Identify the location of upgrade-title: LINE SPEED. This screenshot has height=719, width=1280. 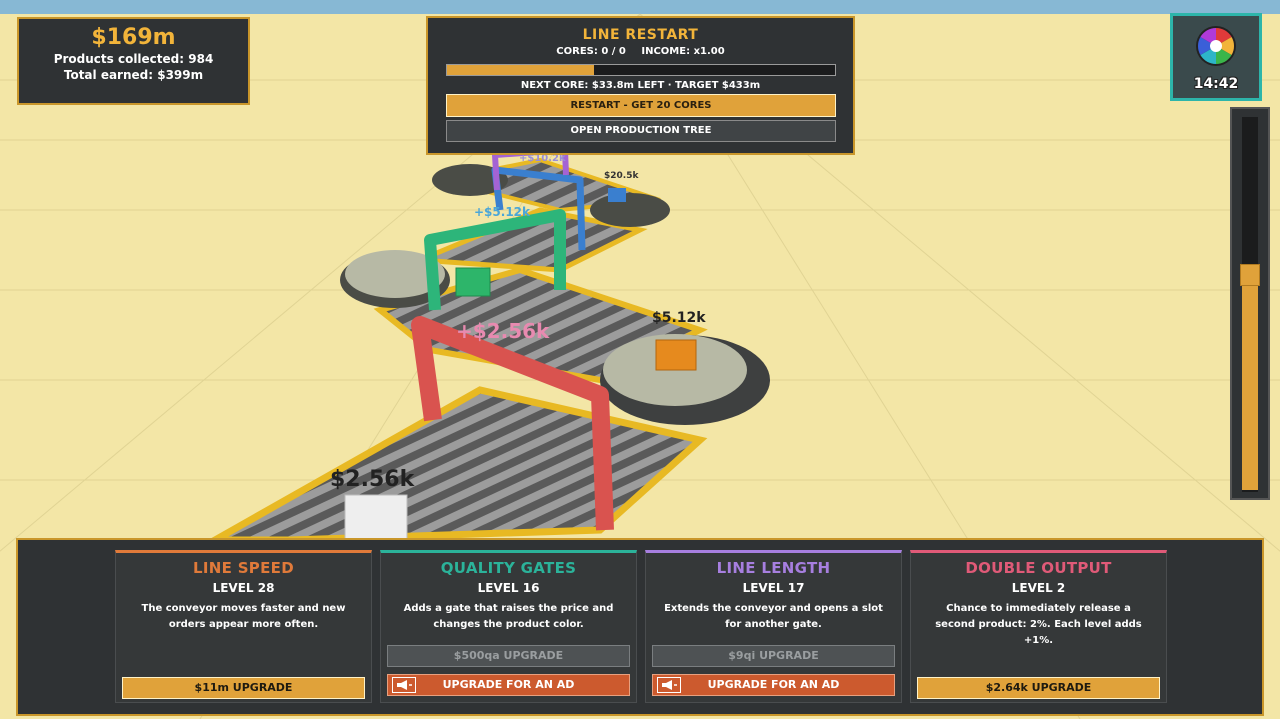
(243, 568).